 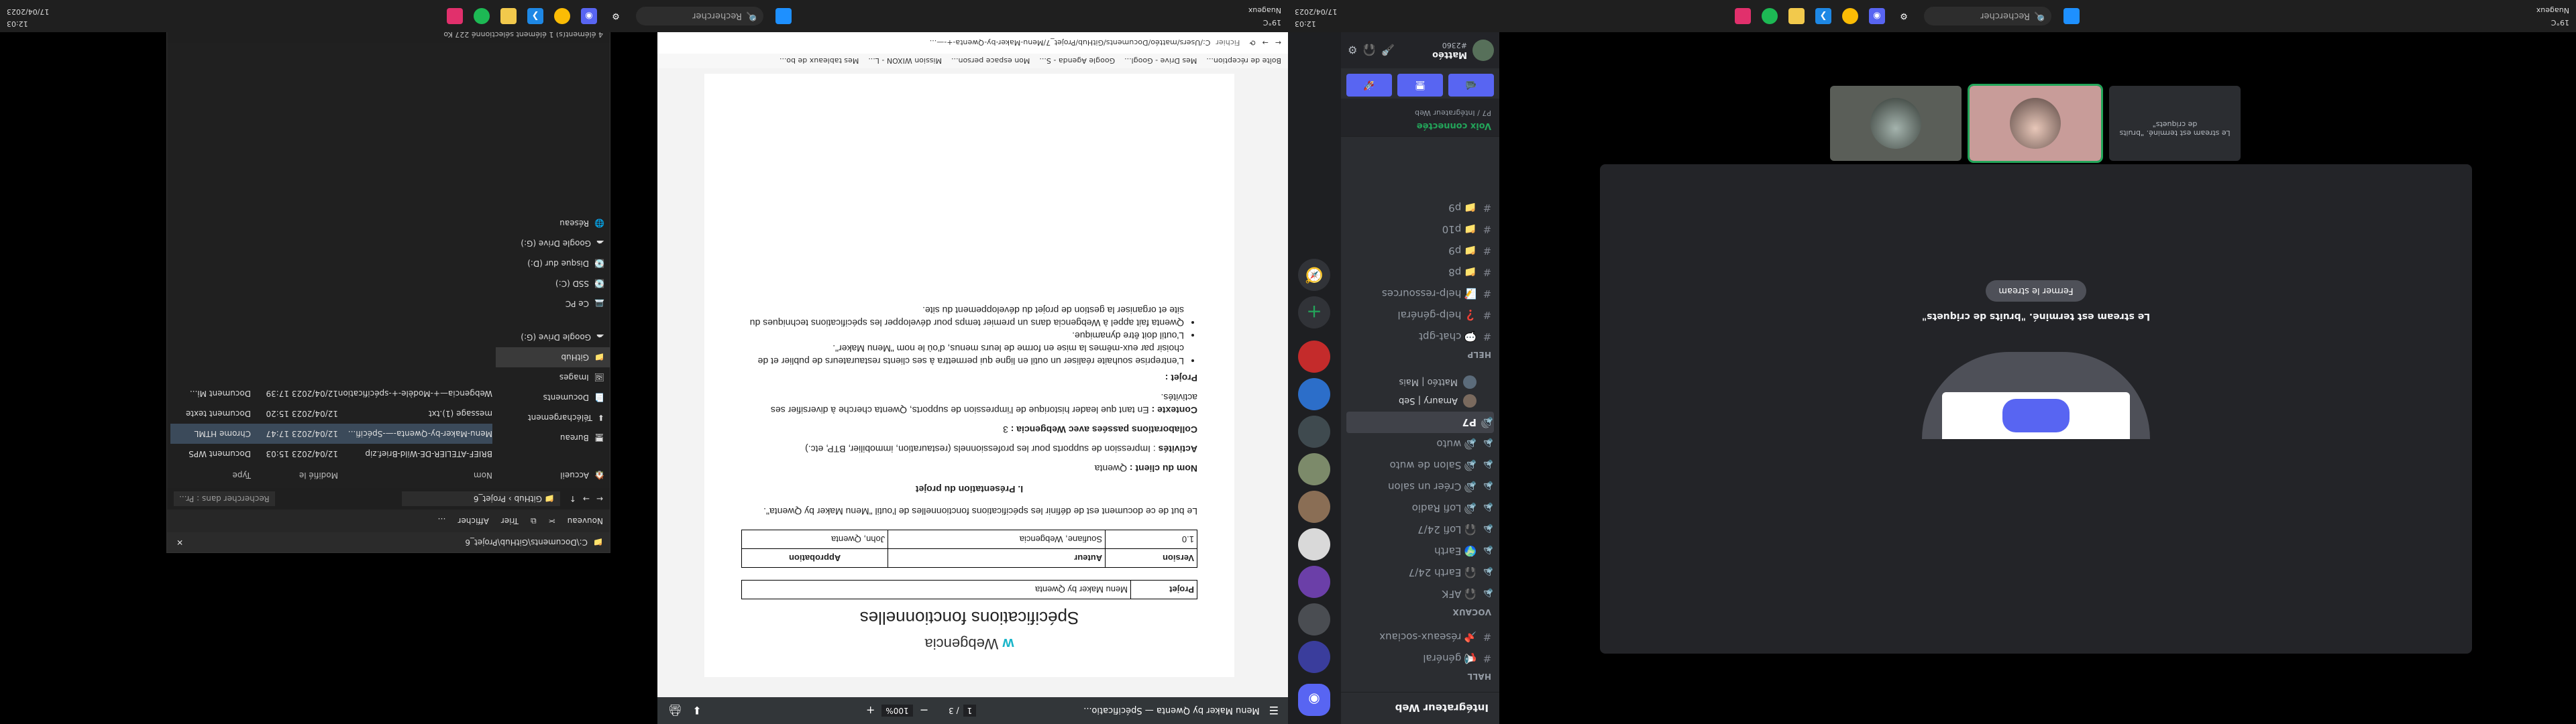 What do you see at coordinates (1252, 43) in the screenshot?
I see `reload-icon: ⟳` at bounding box center [1252, 43].